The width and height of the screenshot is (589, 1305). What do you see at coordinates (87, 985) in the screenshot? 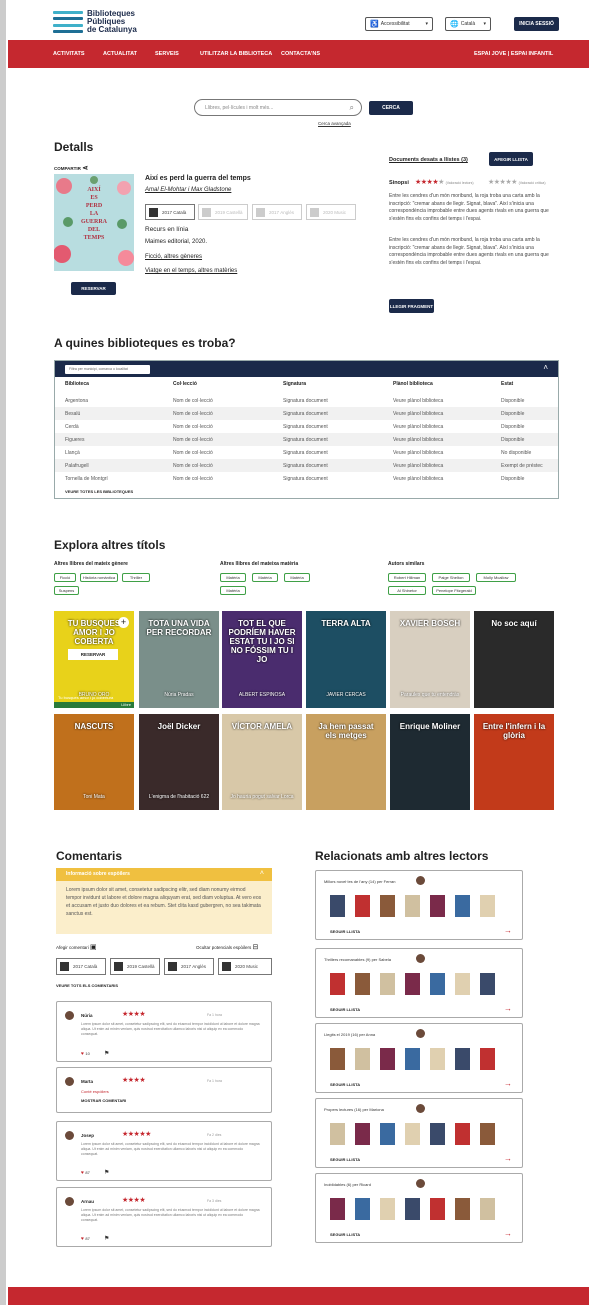
I see `see-all-comments-link: VEURE TOTS ELS COMENTARIS` at bounding box center [87, 985].